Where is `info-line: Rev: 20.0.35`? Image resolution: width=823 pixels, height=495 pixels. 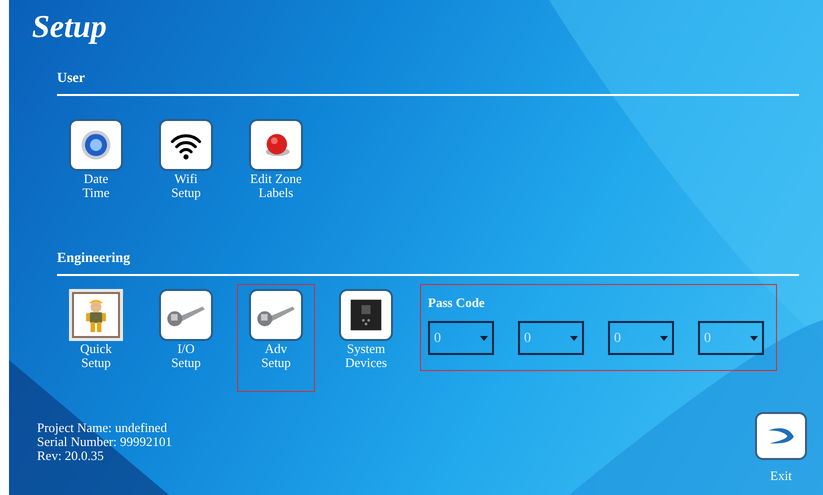
info-line: Rev: 20.0.35 is located at coordinates (71, 456).